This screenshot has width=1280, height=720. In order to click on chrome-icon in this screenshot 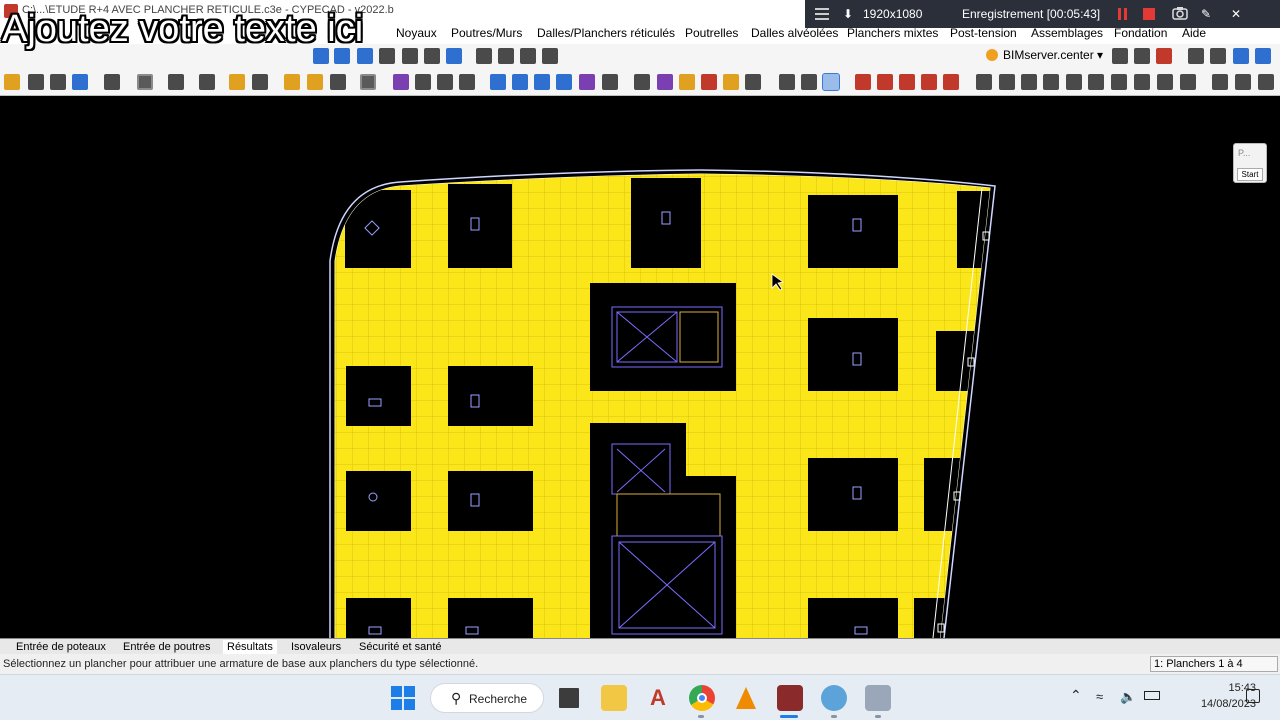, I will do `click(702, 698)`.